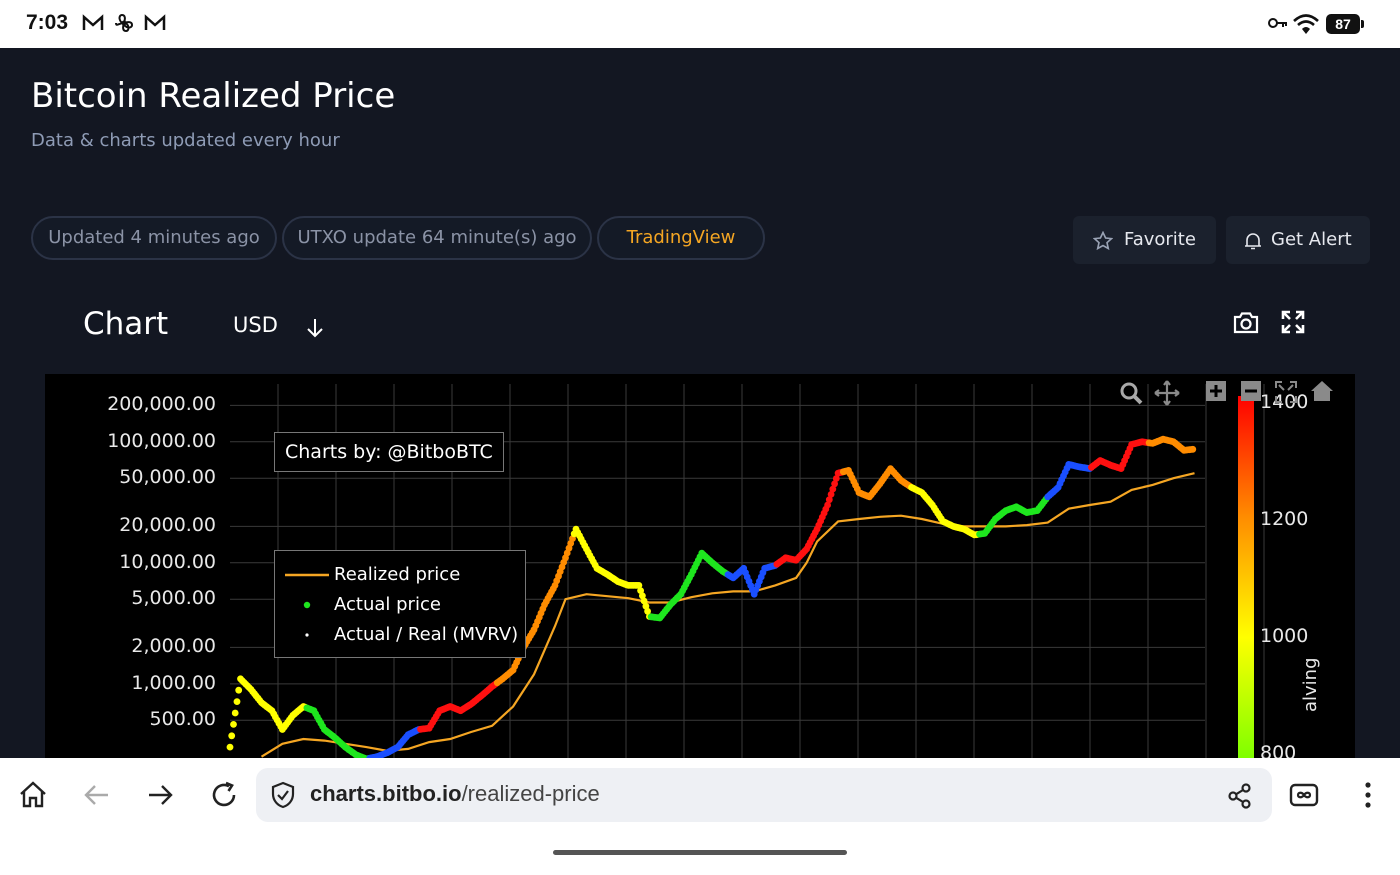 Image resolution: width=1400 pixels, height=875 pixels. Describe the element at coordinates (161, 404) in the screenshot. I see `y-tick-label: 200,000.00` at that location.